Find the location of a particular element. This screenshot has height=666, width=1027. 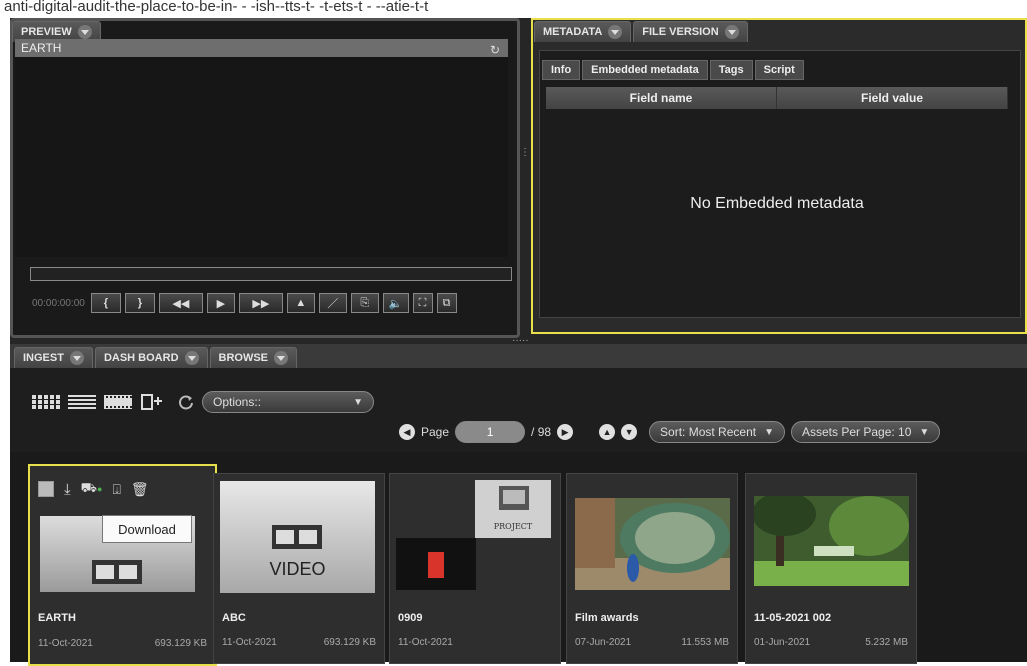

draw-button: ／ is located at coordinates (332, 303).